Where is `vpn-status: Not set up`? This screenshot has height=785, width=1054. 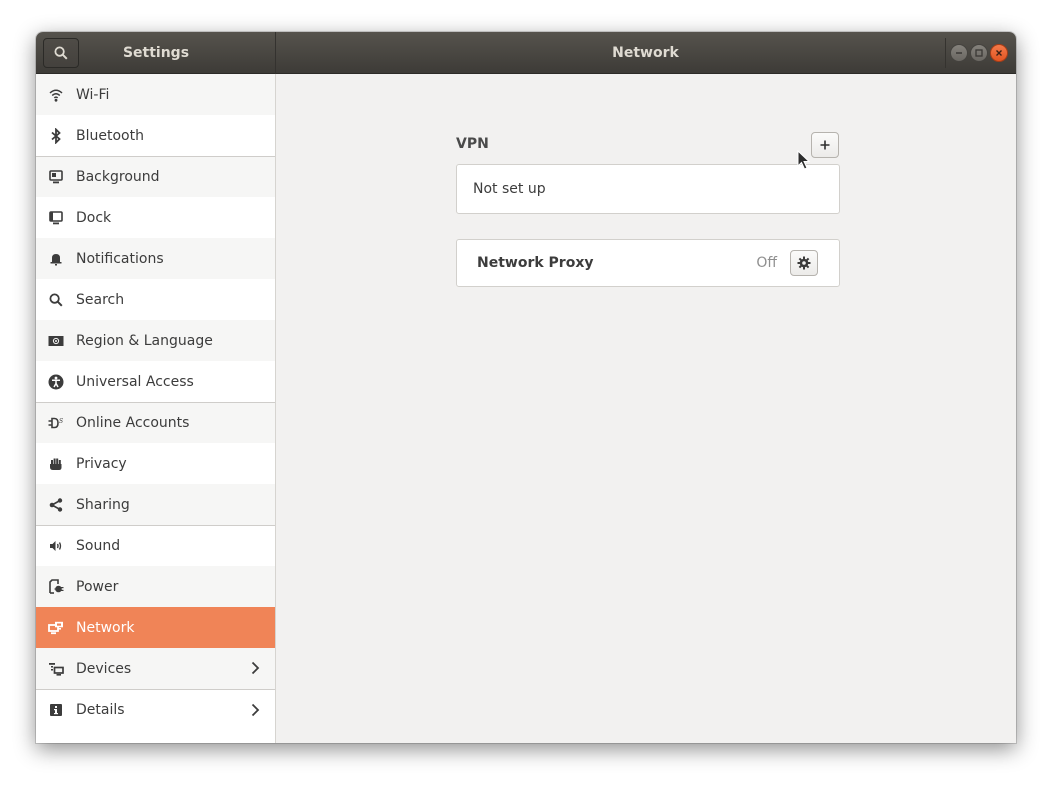 vpn-status: Not set up is located at coordinates (509, 189).